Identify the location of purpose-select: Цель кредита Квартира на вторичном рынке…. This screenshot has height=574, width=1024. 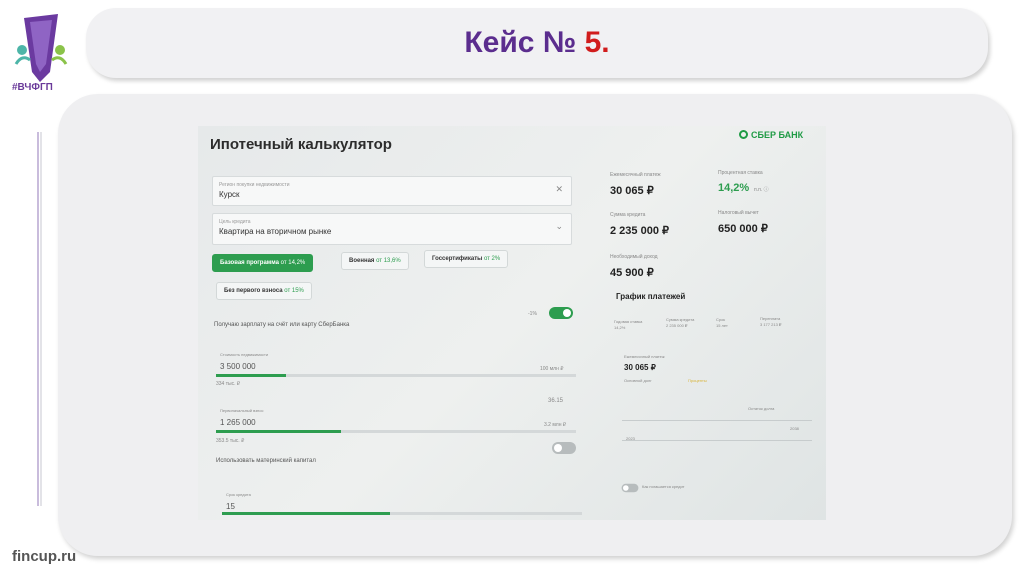
(392, 229).